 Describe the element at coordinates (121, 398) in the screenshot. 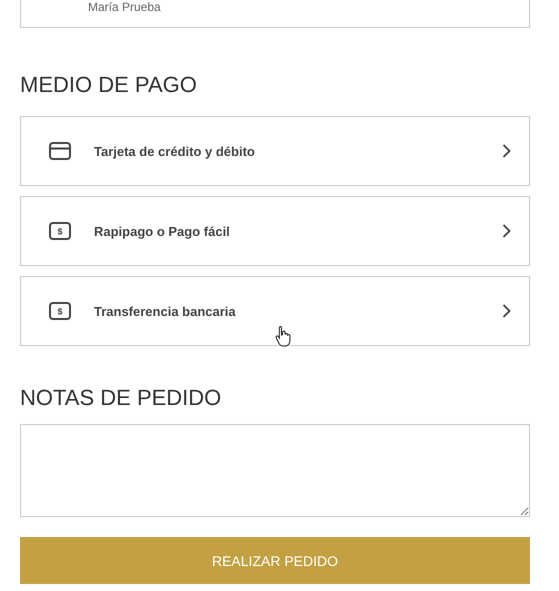

I see `section-title: NOTAS DE PEDIDO` at that location.